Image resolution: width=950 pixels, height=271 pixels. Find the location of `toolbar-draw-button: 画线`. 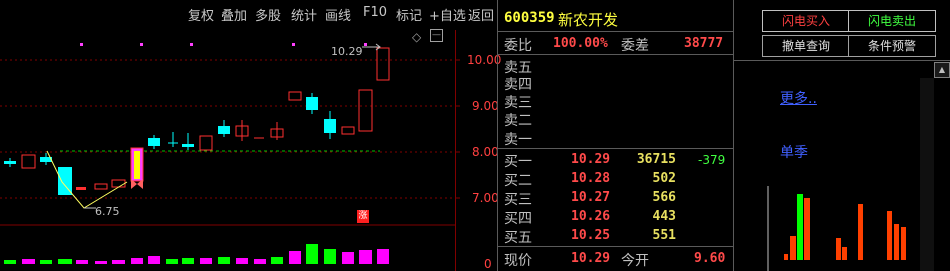

toolbar-draw-button: 画线 is located at coordinates (338, 14).